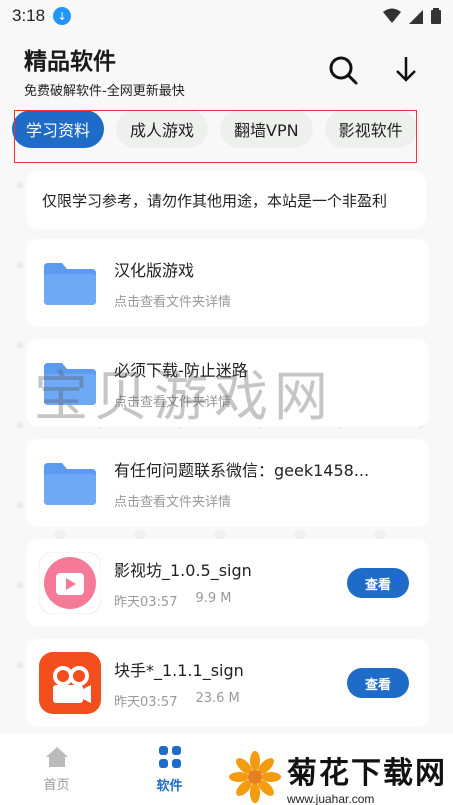  Describe the element at coordinates (169, 769) in the screenshot. I see `nav-software: 软件` at that location.